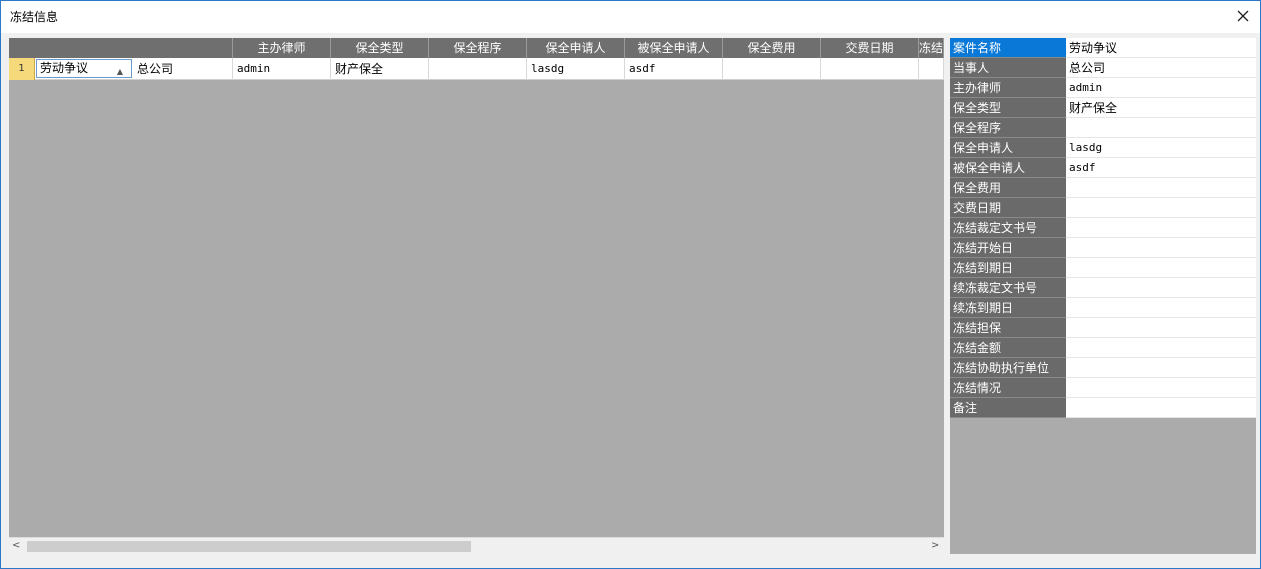 The image size is (1261, 569). I want to click on property-row-fee: 保全费用, so click(1103, 188).